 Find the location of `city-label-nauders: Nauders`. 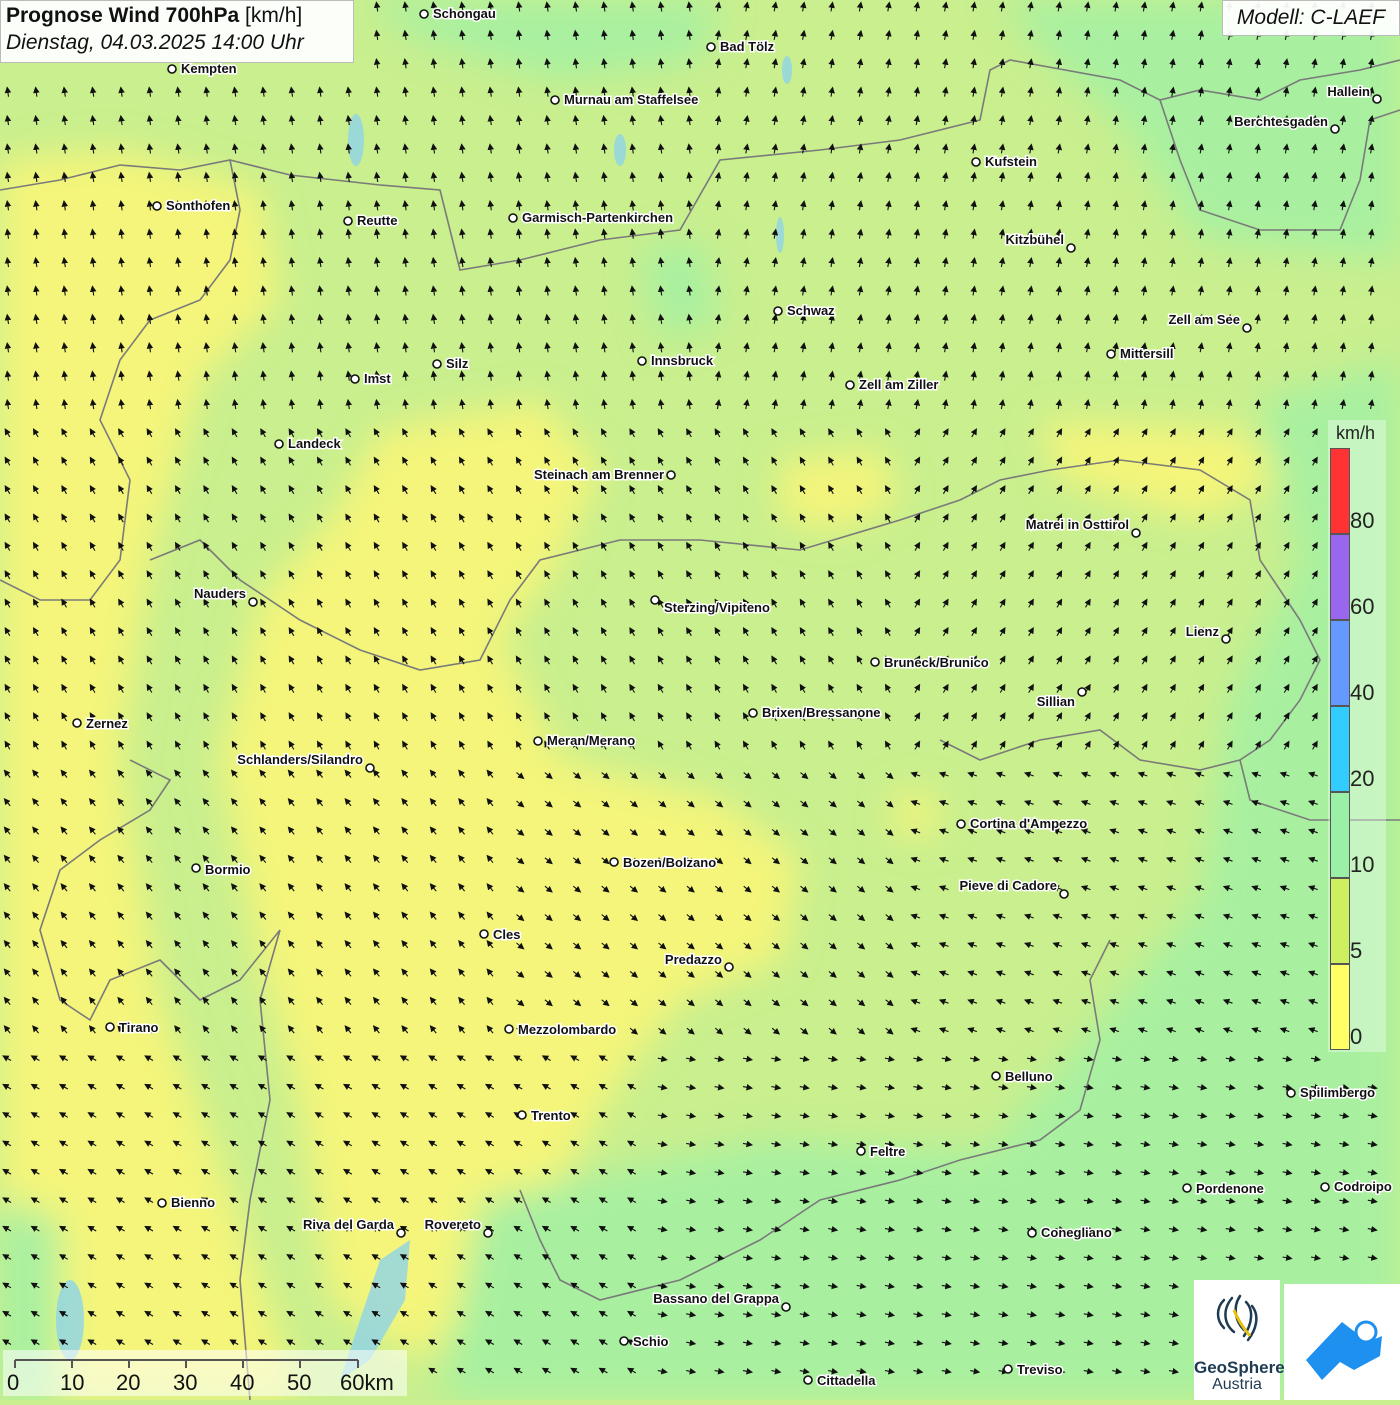

city-label-nauders: Nauders is located at coordinates (220, 593).